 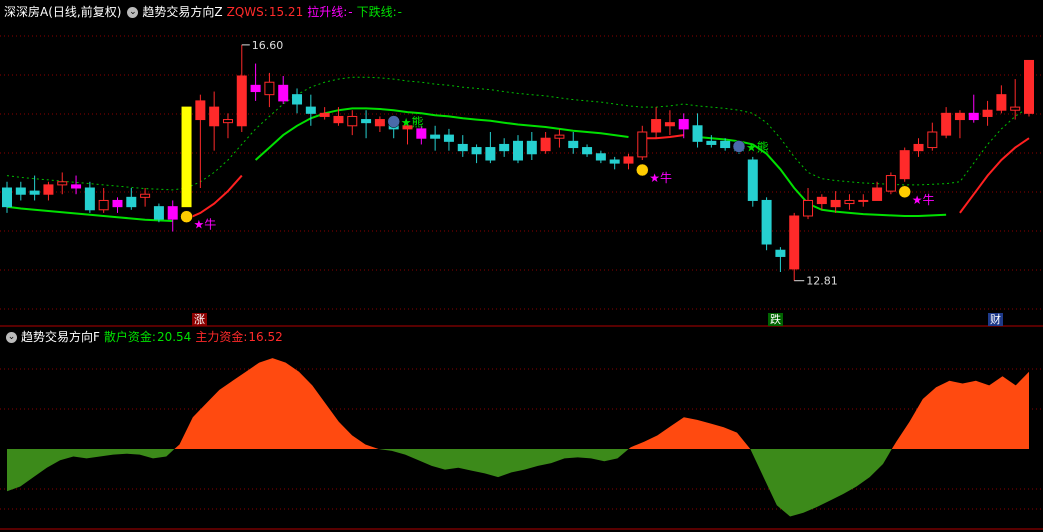 What do you see at coordinates (199, 319) in the screenshot?
I see `tag-rise: 涨` at bounding box center [199, 319].